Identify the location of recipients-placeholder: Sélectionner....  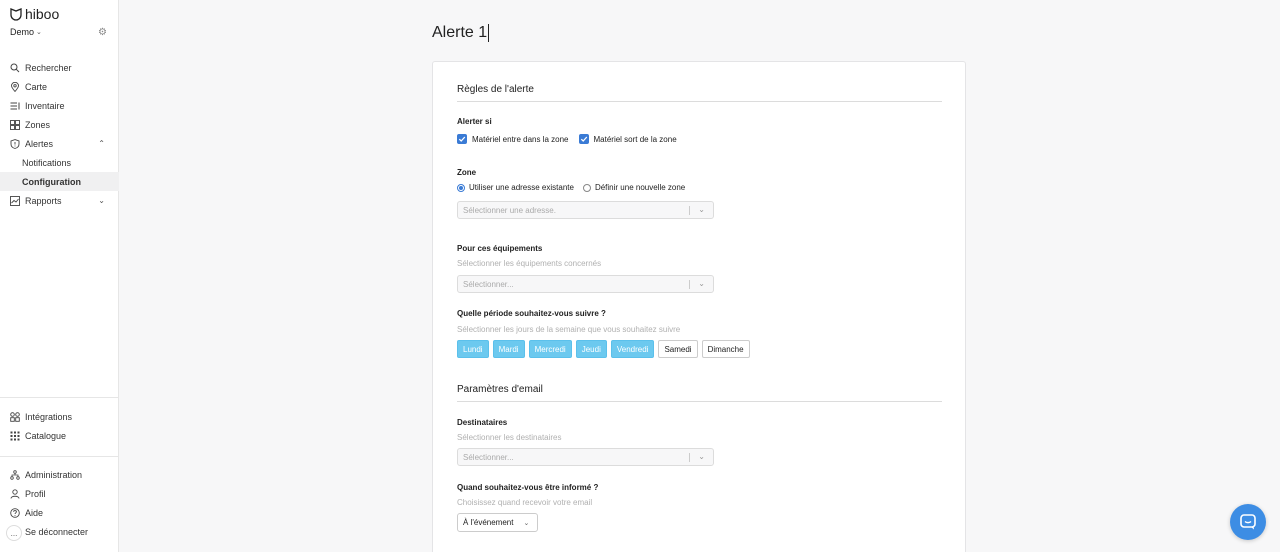
(488, 457).